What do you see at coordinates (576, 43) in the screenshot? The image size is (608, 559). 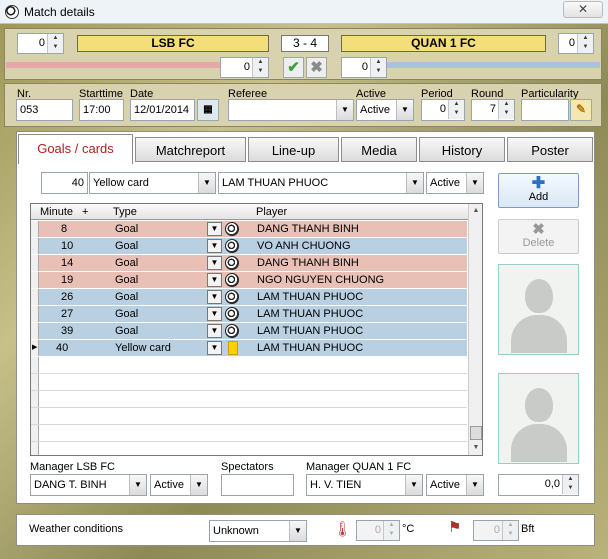 I see `away-number-stepper: 0 ▲ ▼` at bounding box center [576, 43].